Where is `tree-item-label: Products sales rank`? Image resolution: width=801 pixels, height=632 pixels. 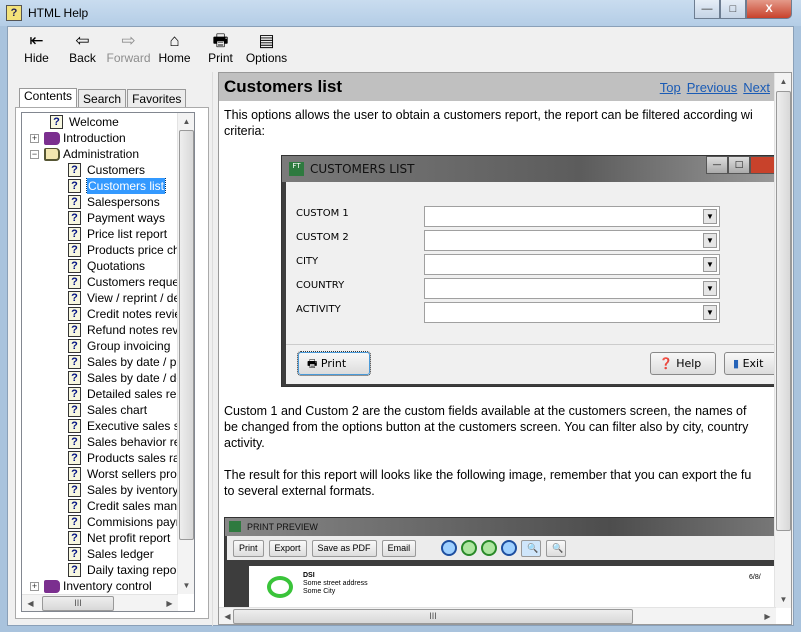
tree-item-label: Products sales rank is located at coordinates (132, 458).